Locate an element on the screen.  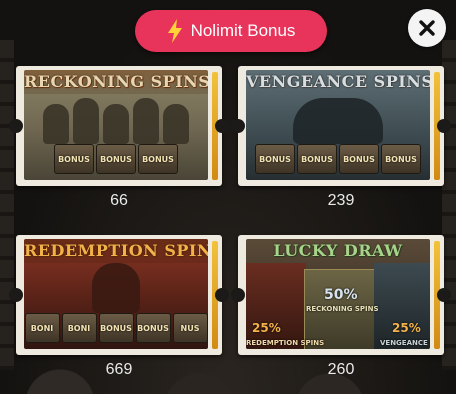
bonus-chests: BONI BONI BONUS BONUS NUS is located at coordinates (116, 328).